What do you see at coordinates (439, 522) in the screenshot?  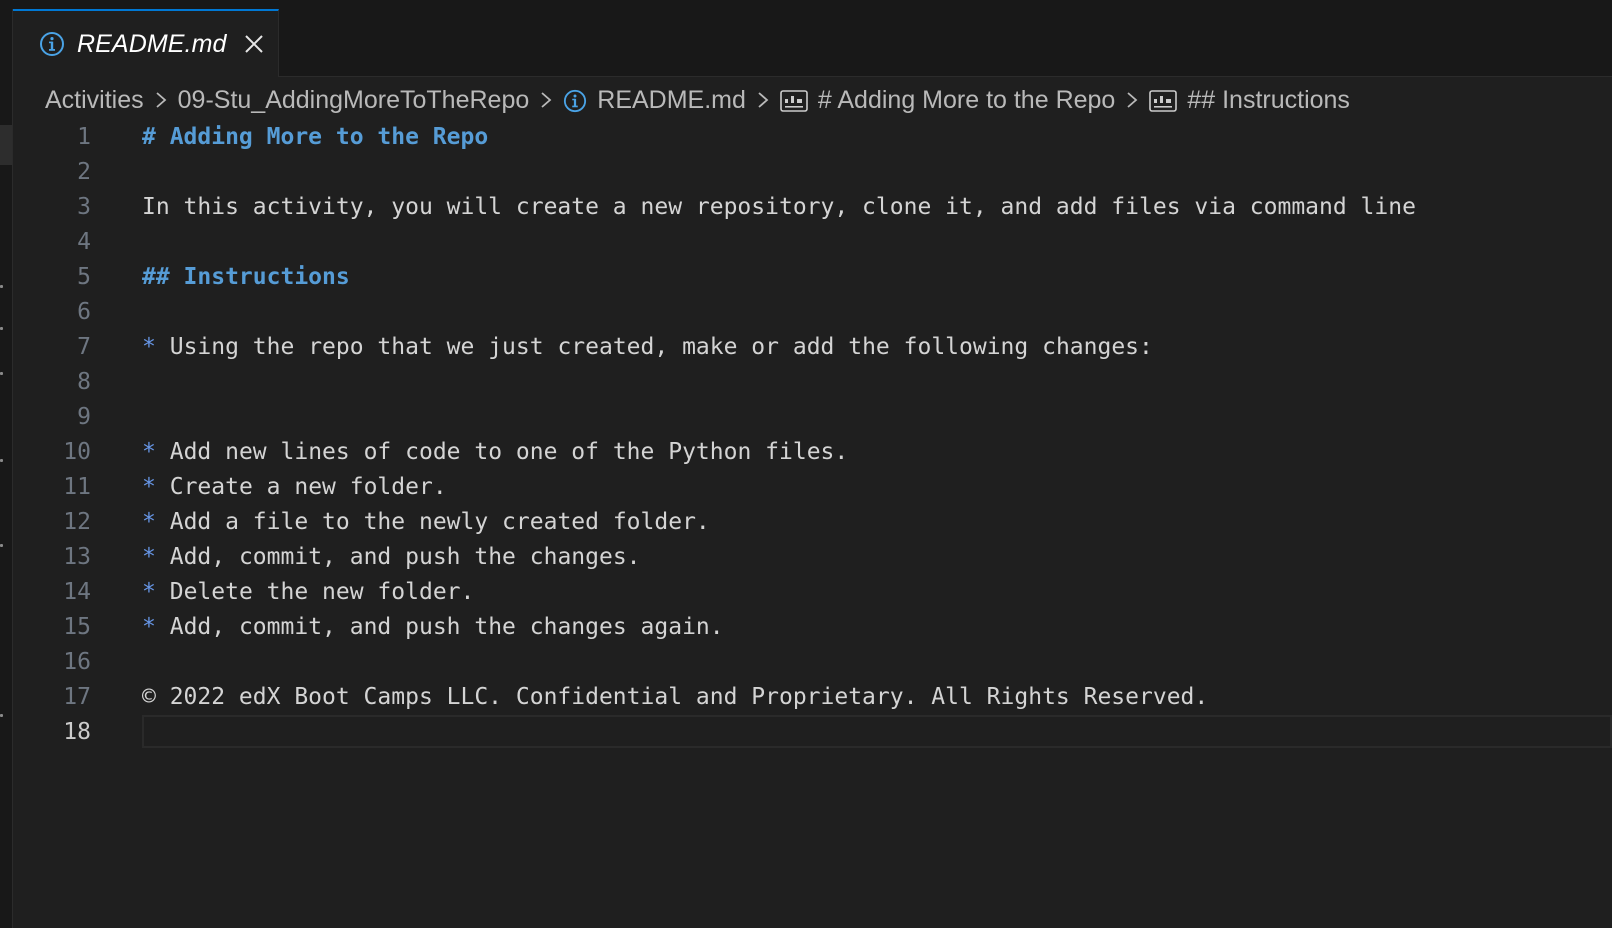 I see `line-text: Add a file to the newly created folder.` at bounding box center [439, 522].